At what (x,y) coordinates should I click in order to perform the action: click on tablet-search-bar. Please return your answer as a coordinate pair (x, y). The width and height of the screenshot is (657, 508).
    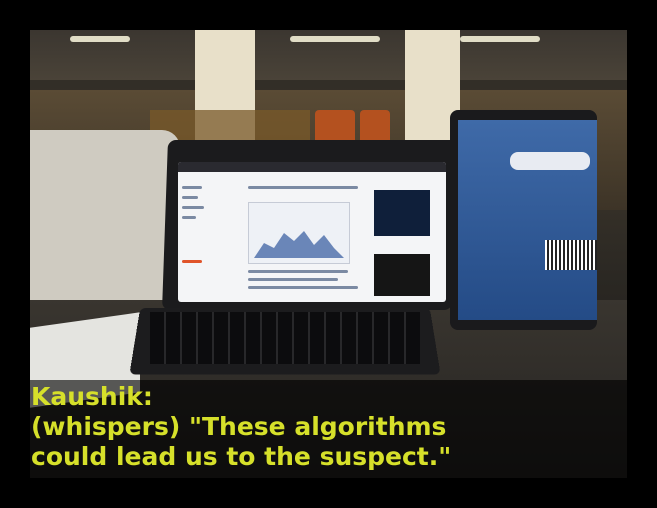
    Looking at the image, I should click on (550, 161).